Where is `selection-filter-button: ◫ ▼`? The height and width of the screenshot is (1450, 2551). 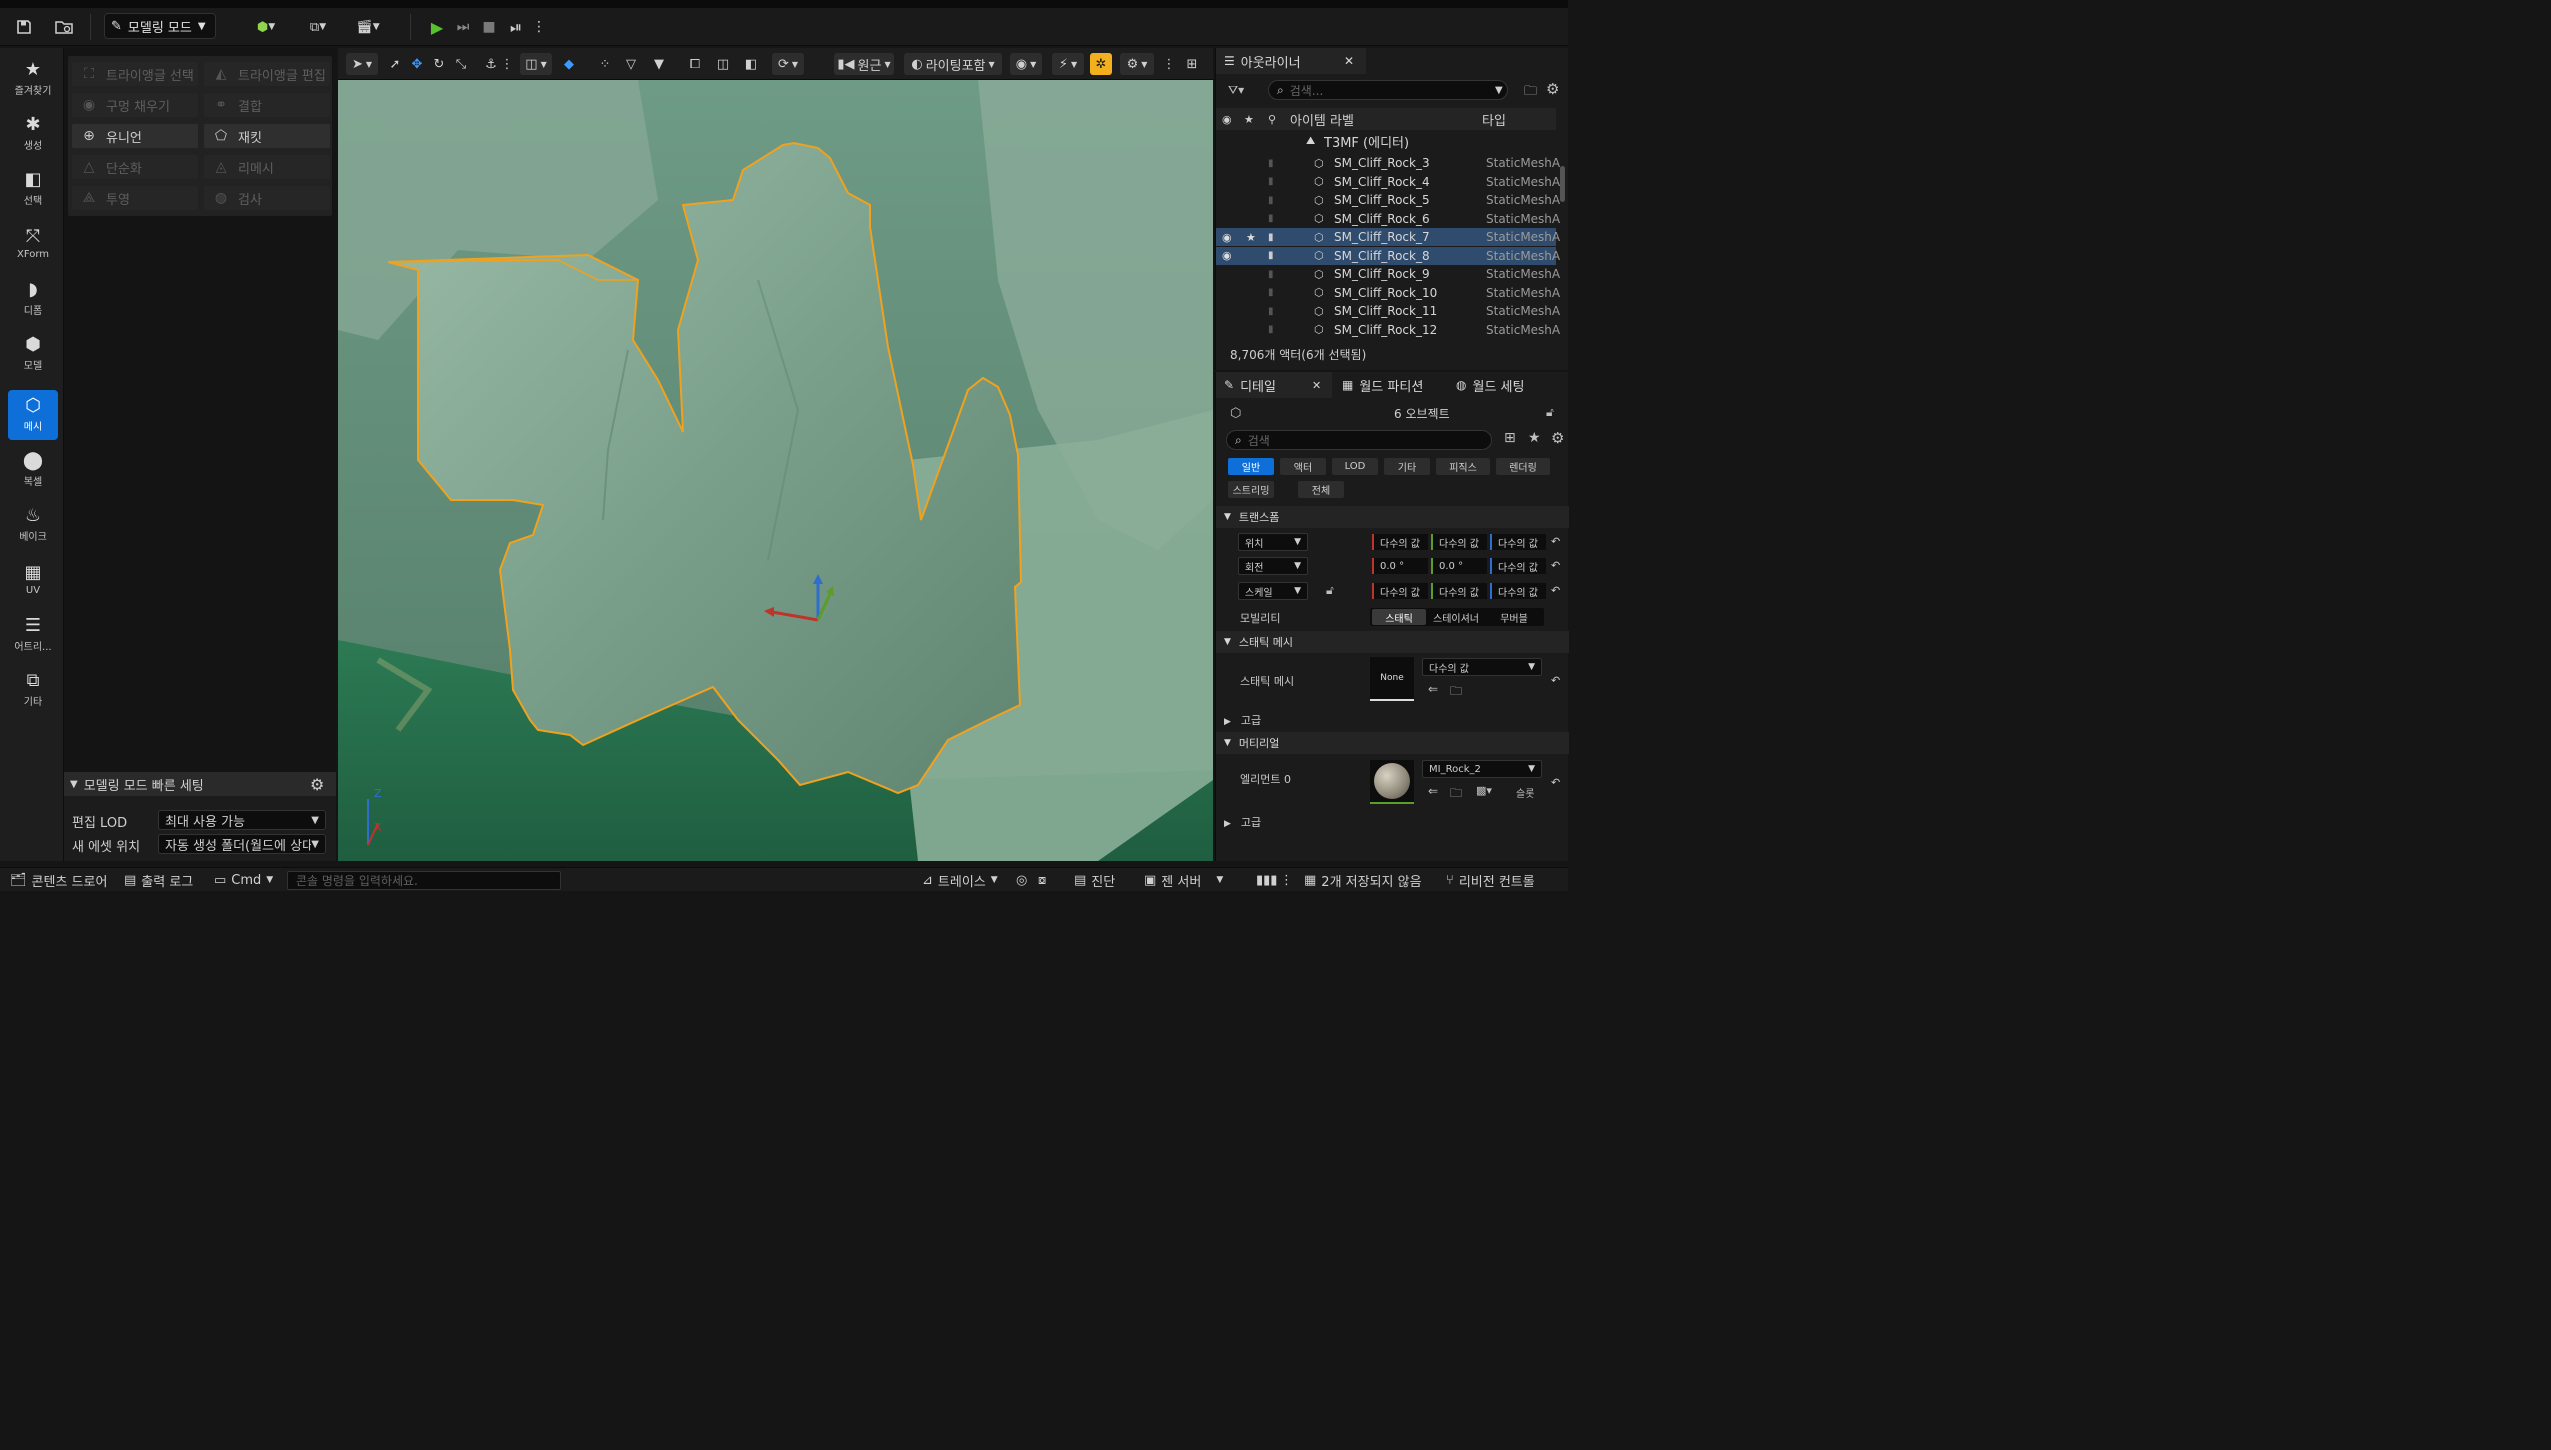
selection-filter-button: ◫ ▼ is located at coordinates (536, 64).